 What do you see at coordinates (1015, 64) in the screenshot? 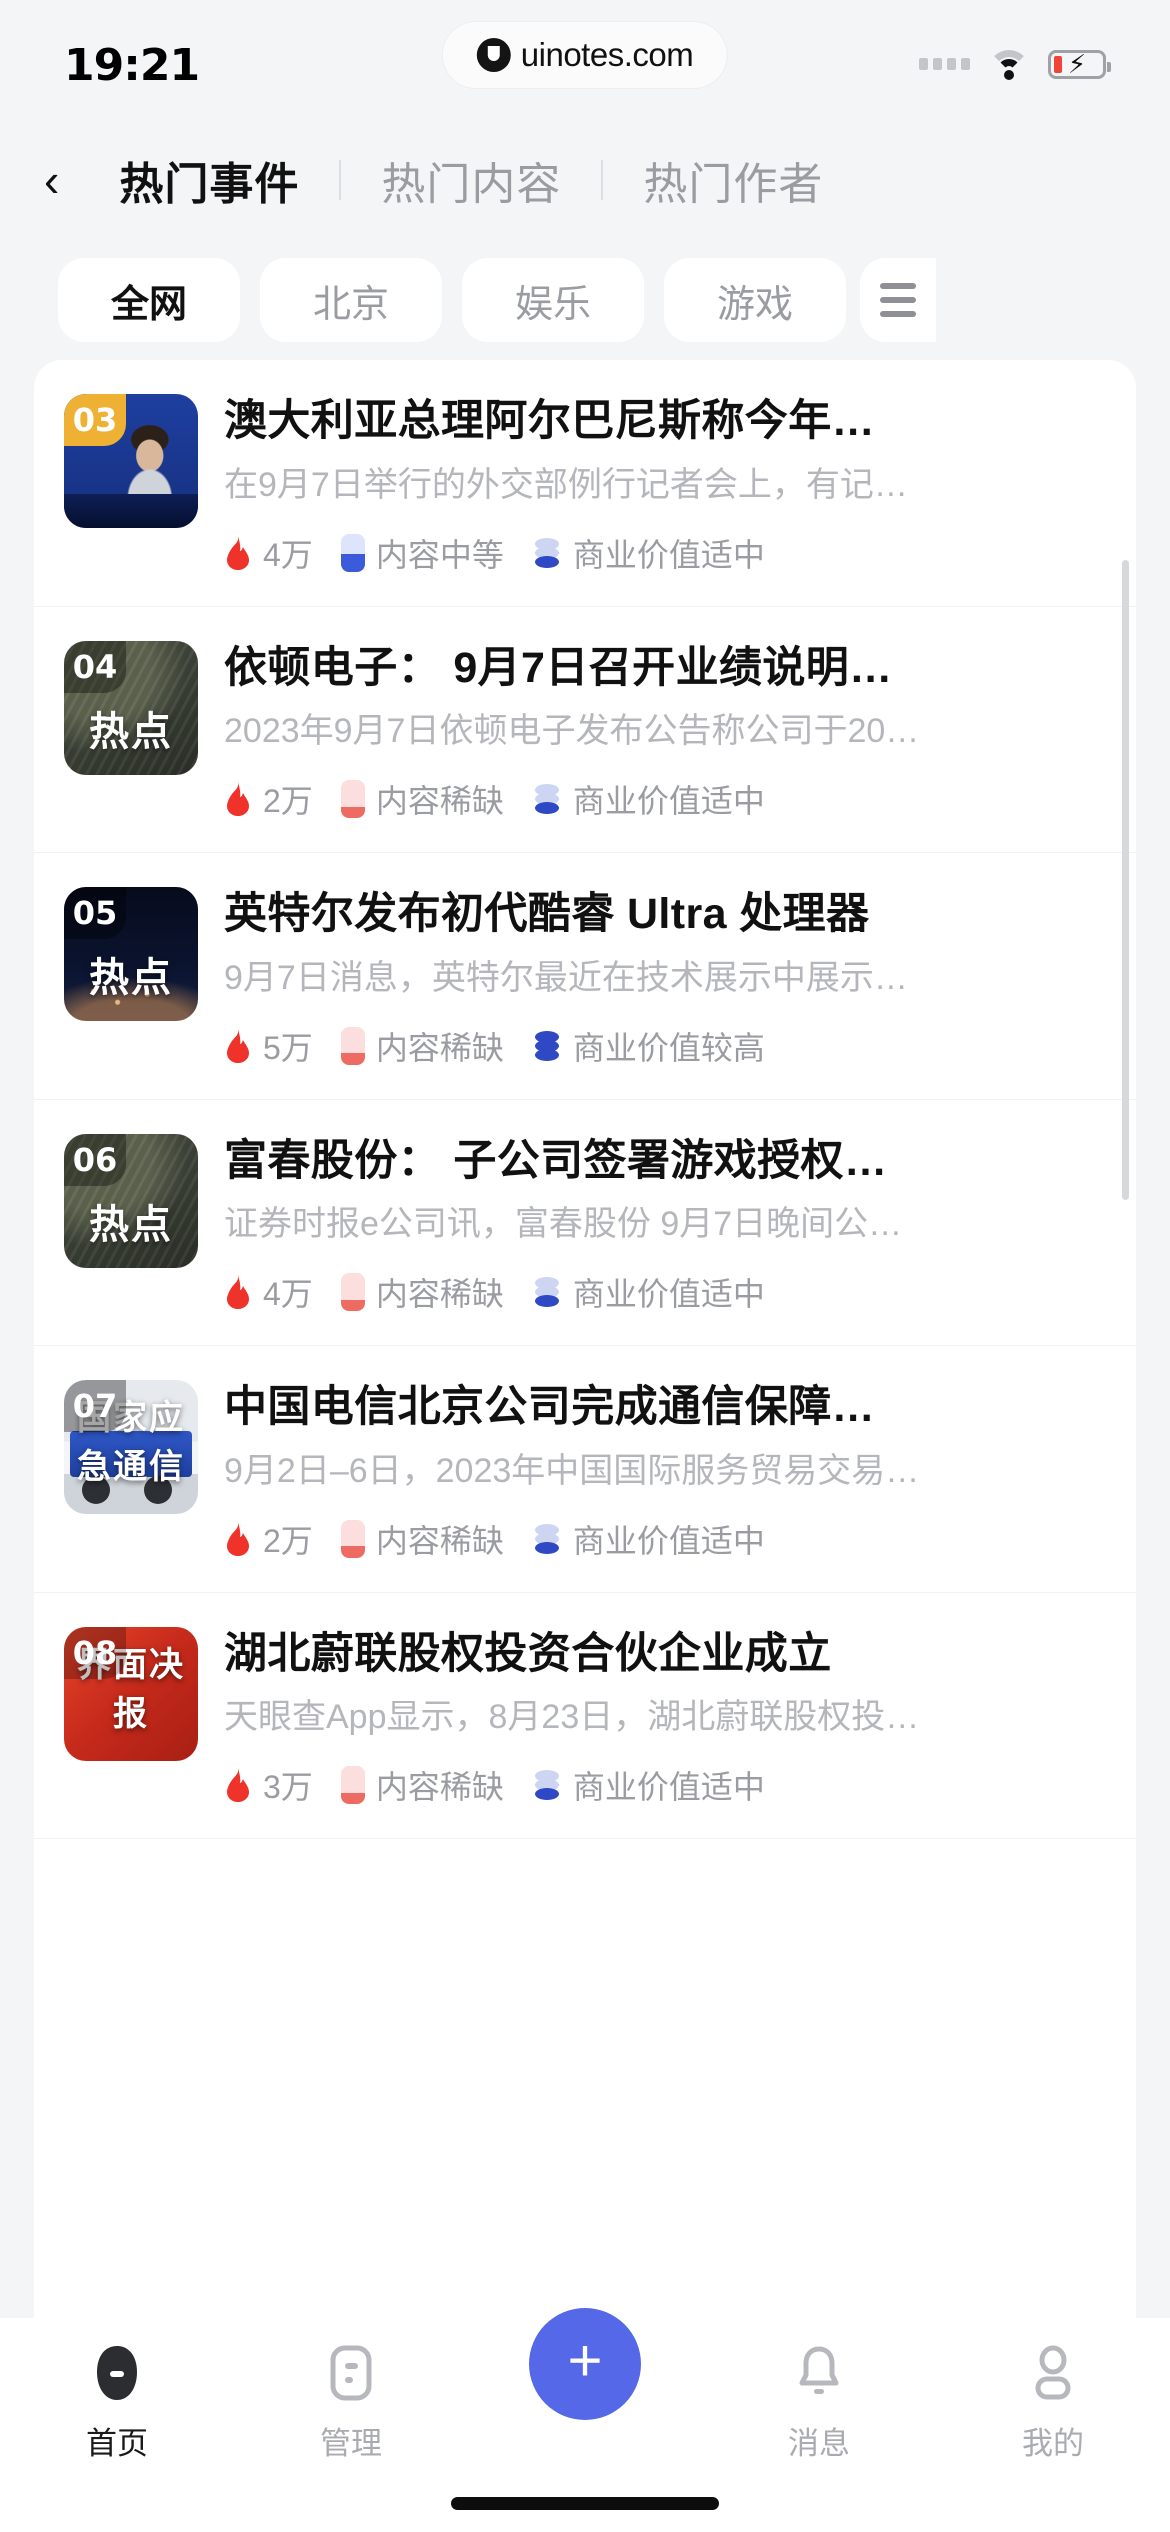
I see `status-indicators: ⚡` at bounding box center [1015, 64].